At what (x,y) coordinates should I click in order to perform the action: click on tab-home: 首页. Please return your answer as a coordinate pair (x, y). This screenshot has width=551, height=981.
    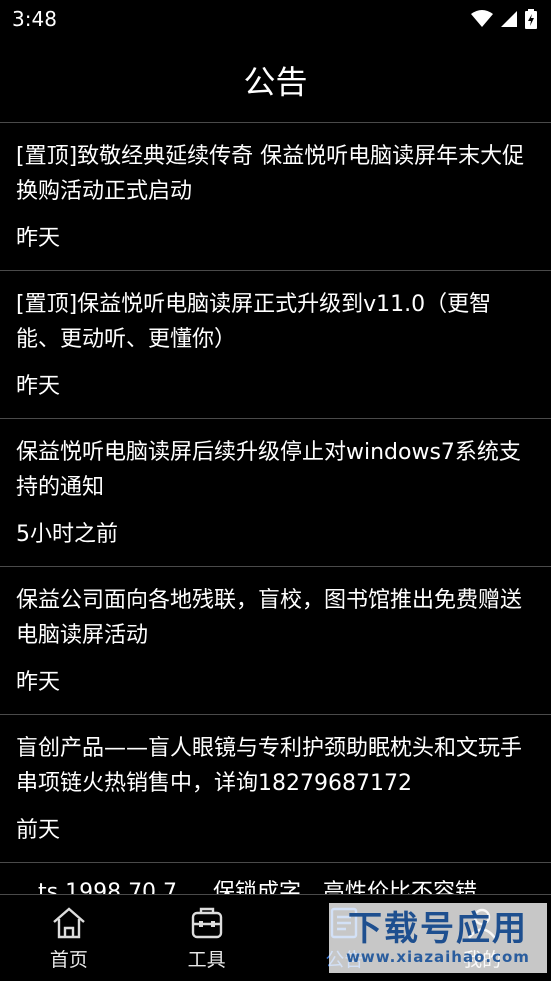
    Looking at the image, I should click on (69, 938).